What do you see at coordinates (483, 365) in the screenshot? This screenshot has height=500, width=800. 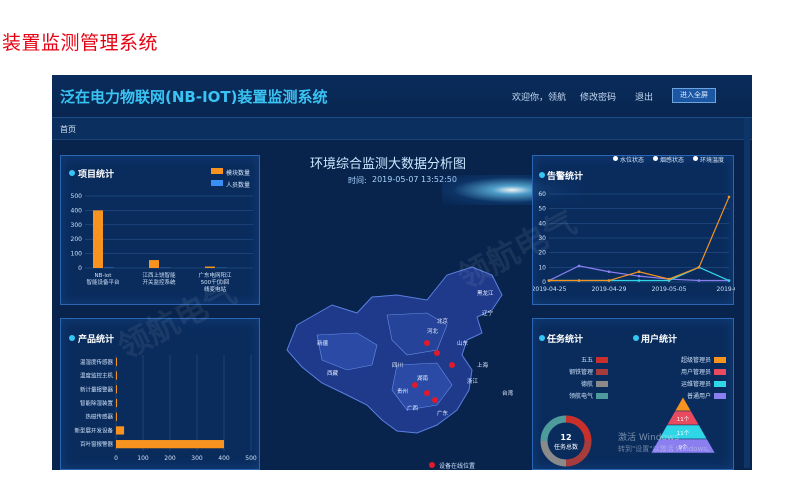 I see `map-province-label: 上海` at bounding box center [483, 365].